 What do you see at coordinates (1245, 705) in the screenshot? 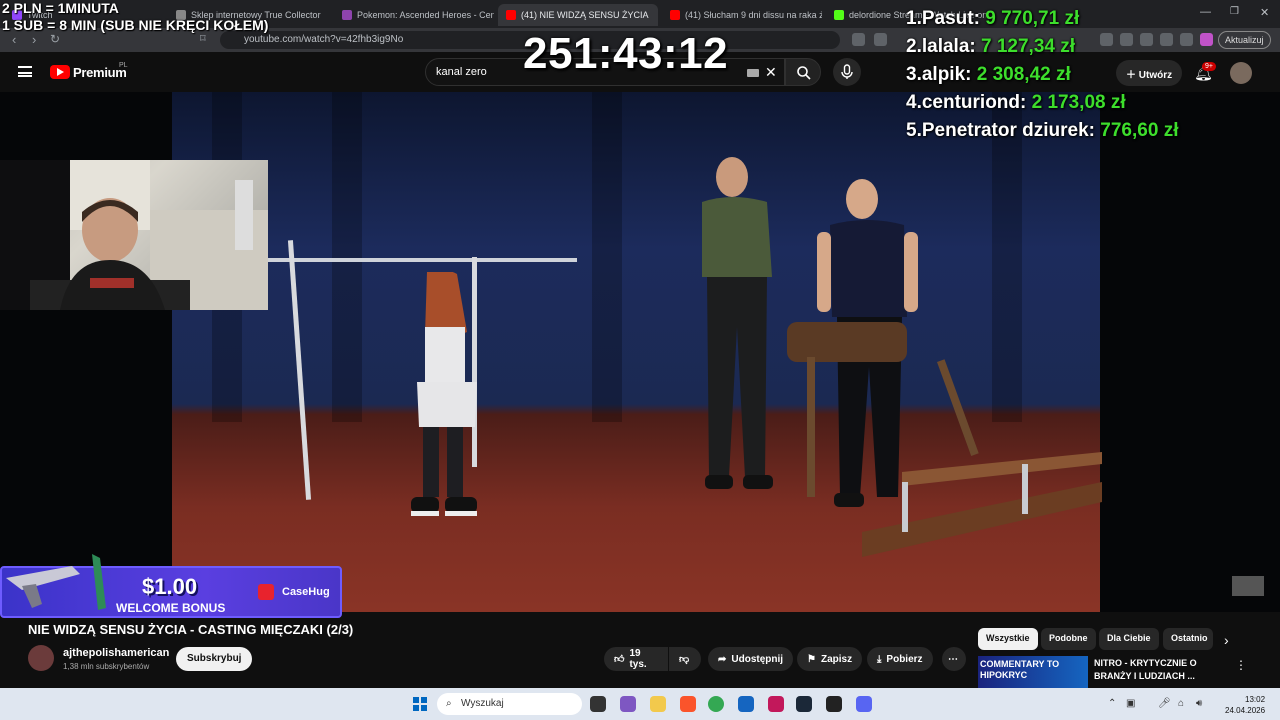
I see `taskbar-clock: 13:02 24.04.2026` at bounding box center [1245, 705].